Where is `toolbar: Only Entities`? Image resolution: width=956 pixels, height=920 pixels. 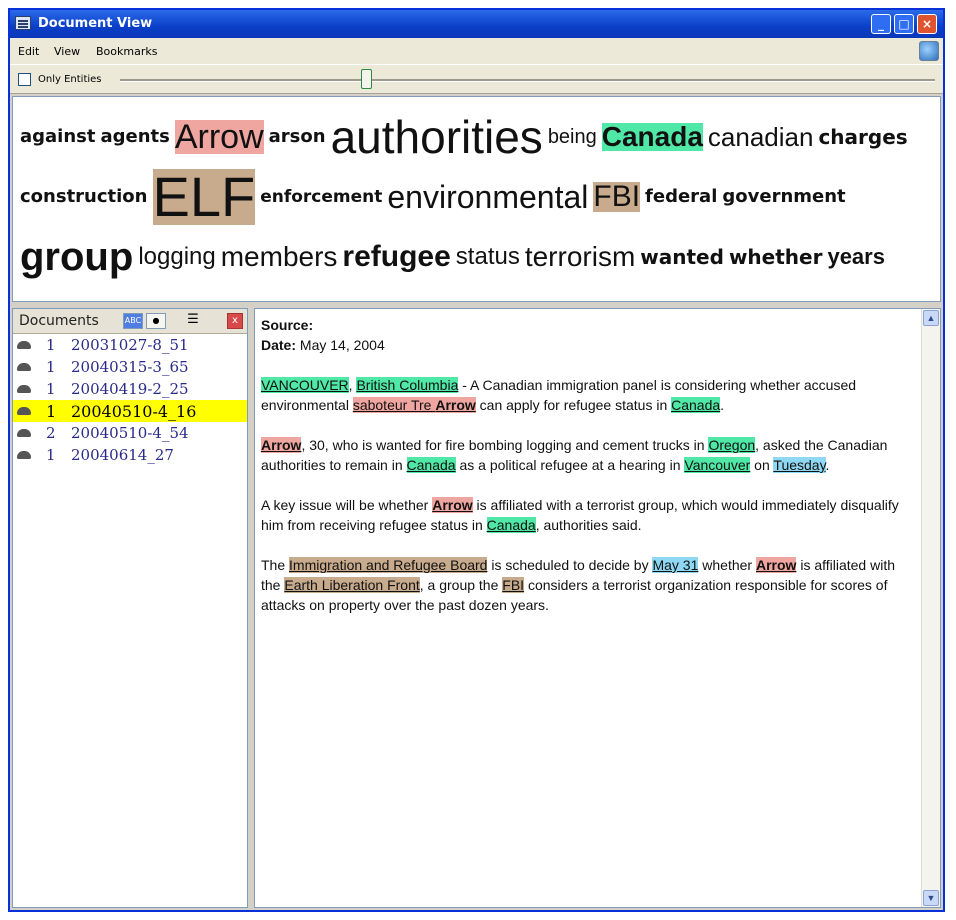 toolbar: Only Entities is located at coordinates (476, 79).